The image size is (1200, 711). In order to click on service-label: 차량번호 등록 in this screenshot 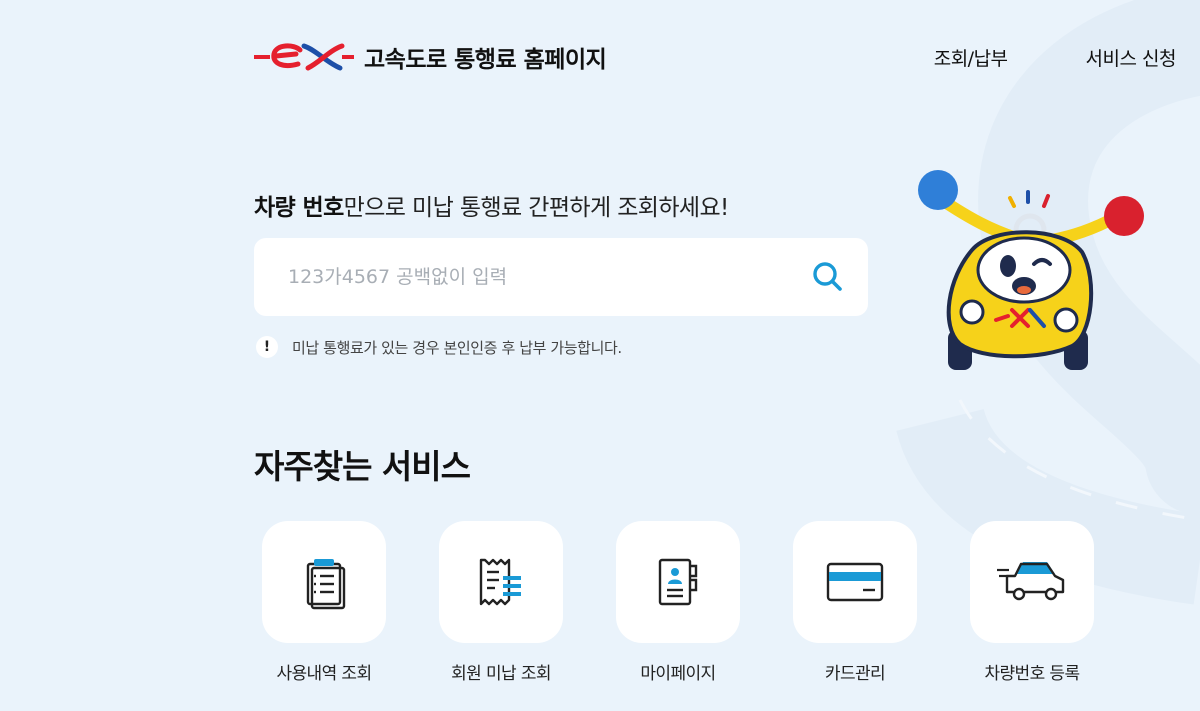, I will do `click(1032, 674)`.